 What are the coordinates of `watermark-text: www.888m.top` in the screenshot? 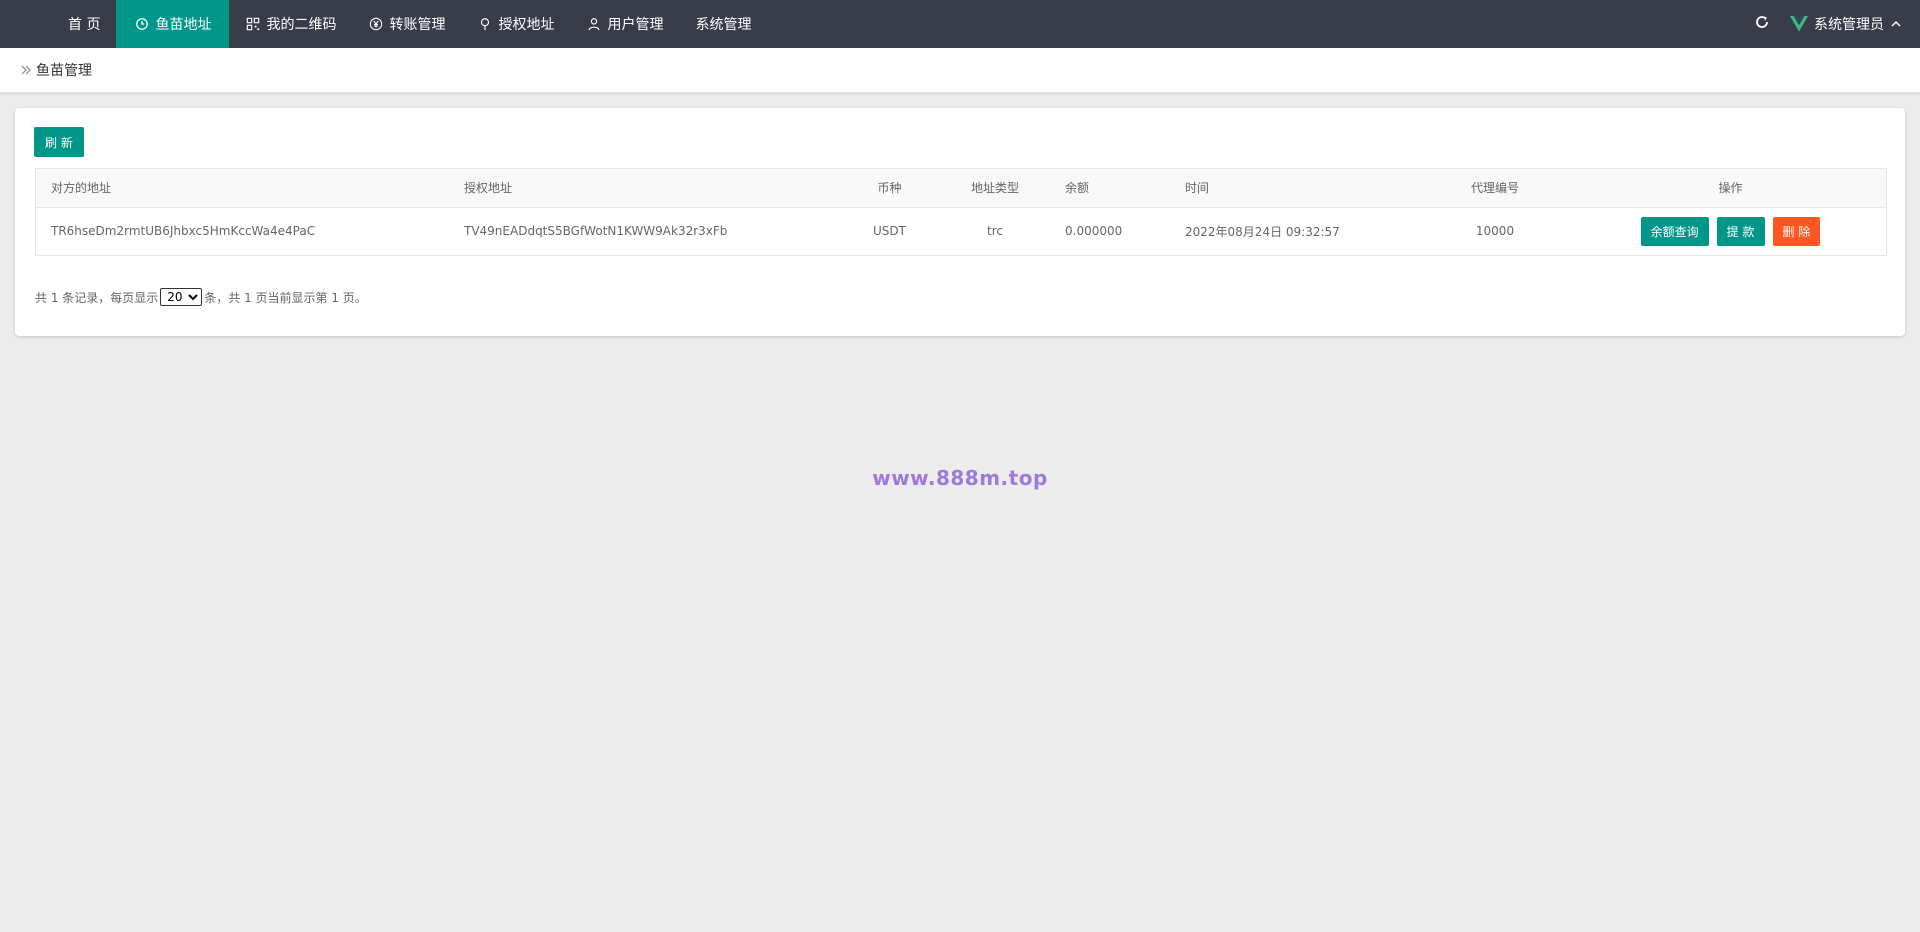 It's located at (960, 478).